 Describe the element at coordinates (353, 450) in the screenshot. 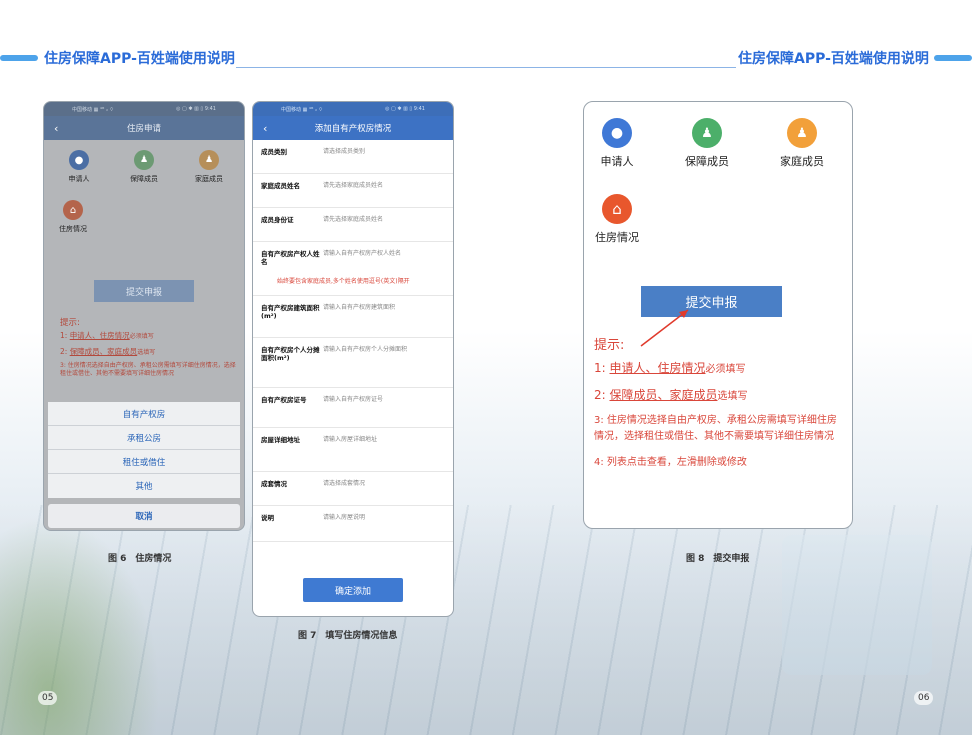

I see `field-detailed-address: 房屋详细地址 请输入房屋详细地址` at that location.